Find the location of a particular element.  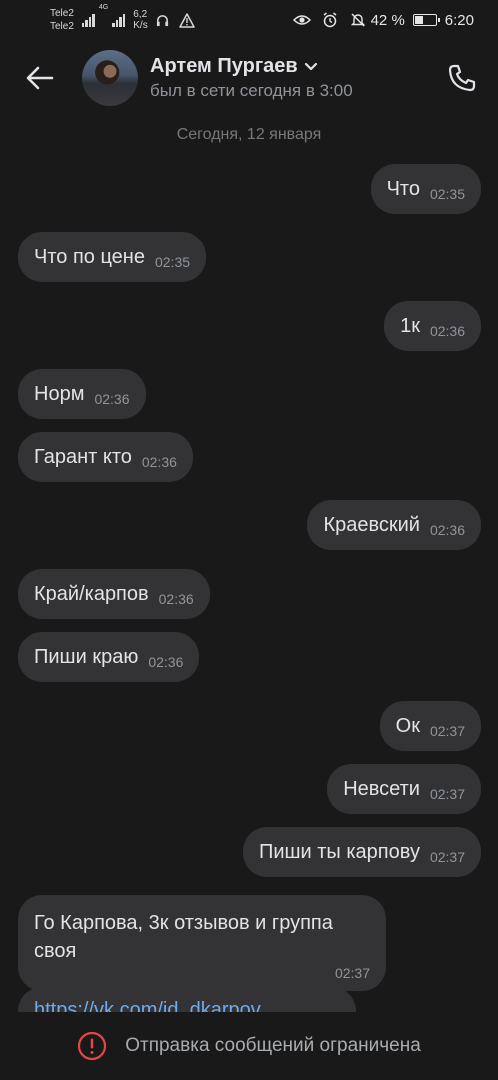

message-bubble: Краевский 02:36 is located at coordinates (394, 525).